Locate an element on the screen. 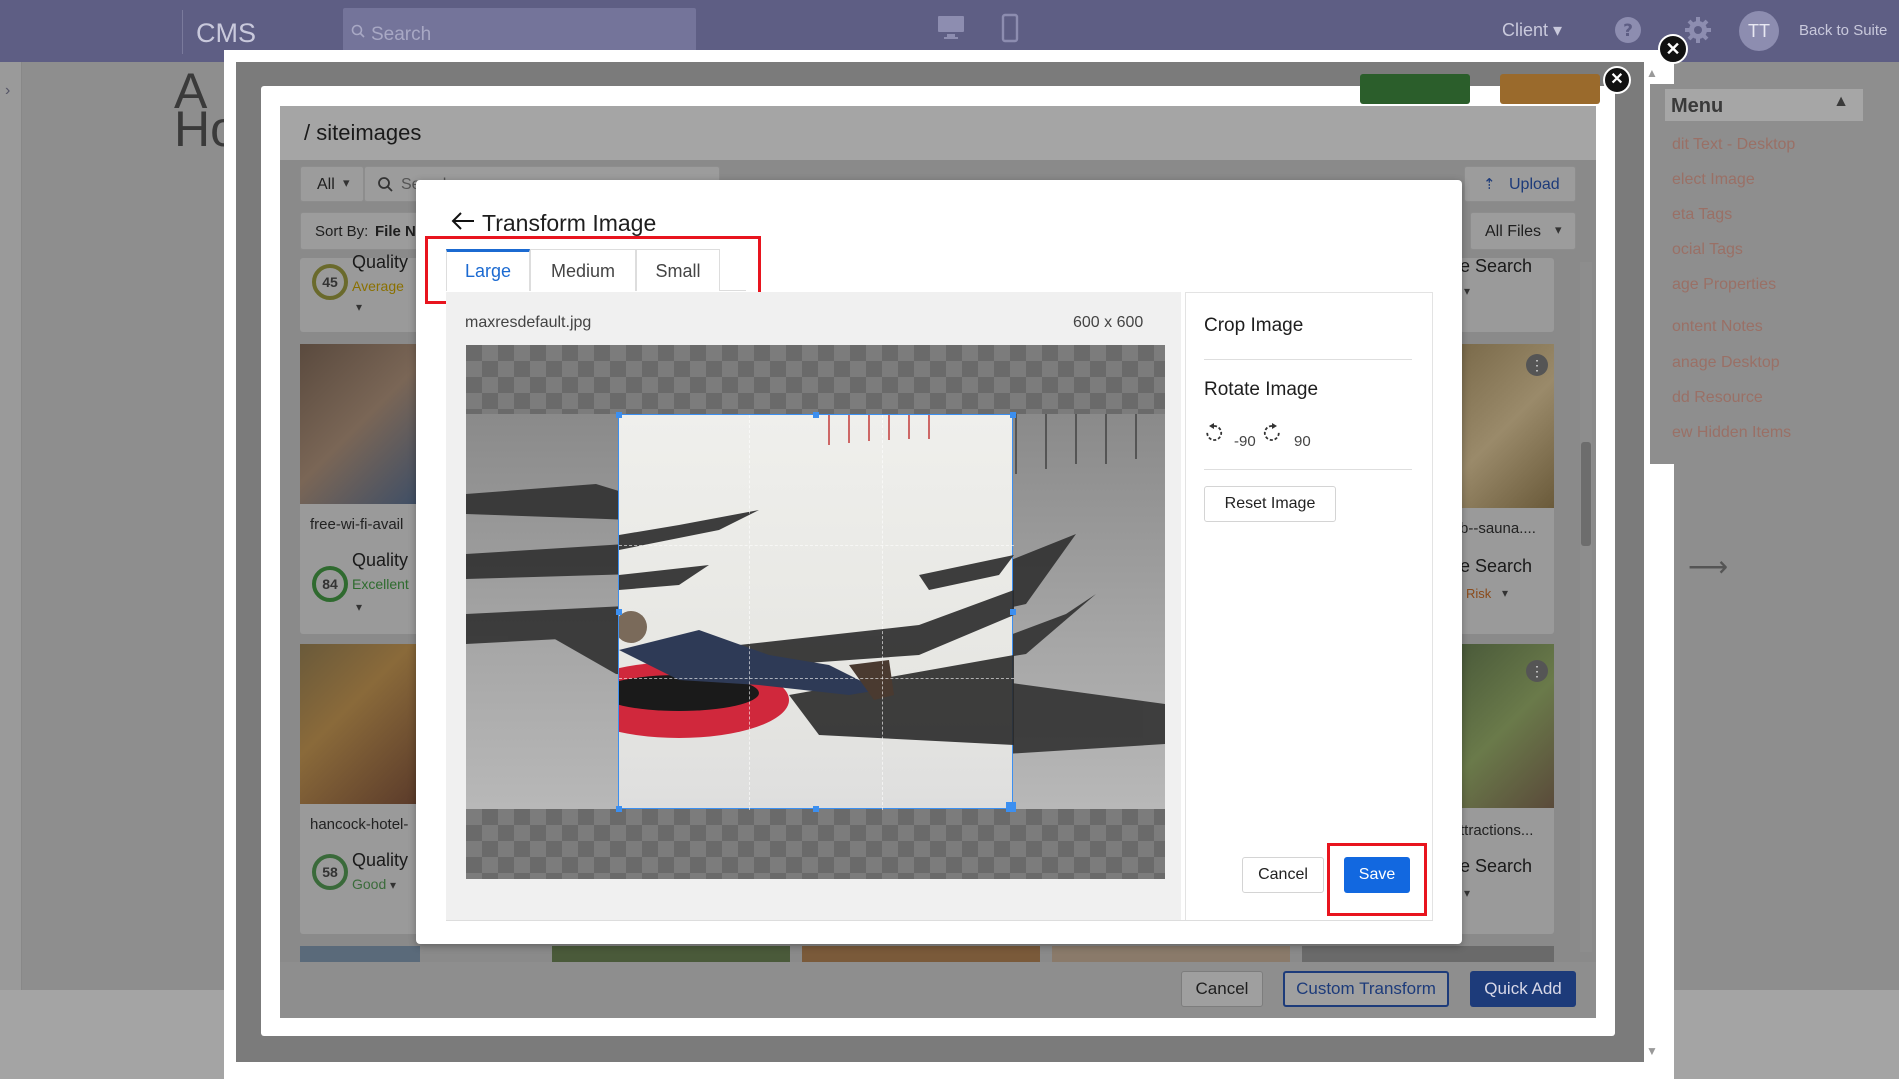 The image size is (1899, 1079). client-dropdown: Client ▾ is located at coordinates (1532, 30).